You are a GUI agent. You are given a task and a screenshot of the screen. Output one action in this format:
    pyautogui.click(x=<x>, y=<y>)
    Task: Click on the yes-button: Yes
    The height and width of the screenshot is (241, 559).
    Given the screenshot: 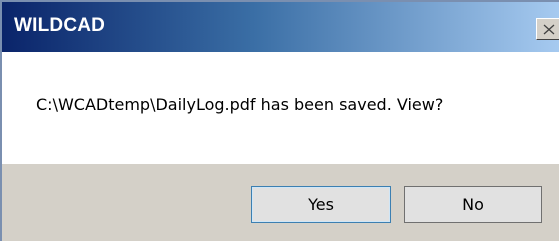 What is the action you would take?
    pyautogui.click(x=321, y=204)
    